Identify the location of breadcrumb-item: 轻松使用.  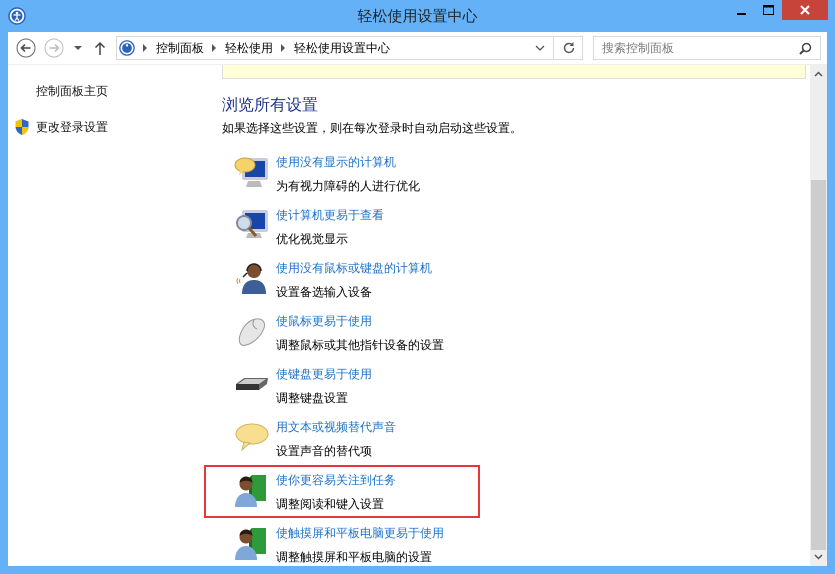
(249, 48).